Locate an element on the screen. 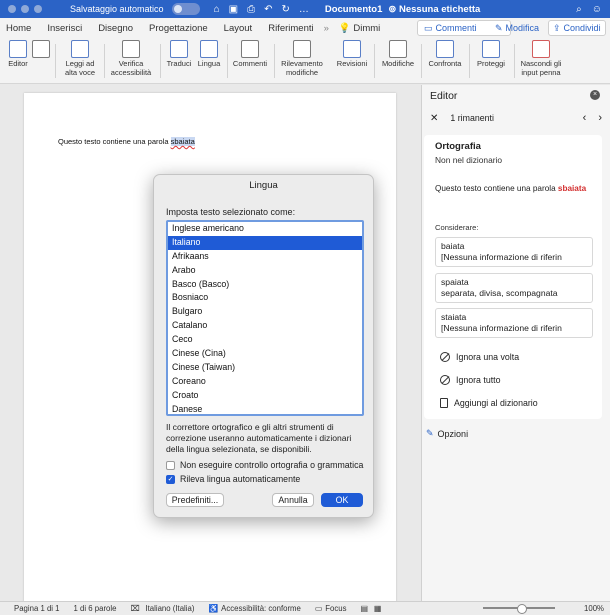  web-layout-icon: ▦ is located at coordinates (377, 608).